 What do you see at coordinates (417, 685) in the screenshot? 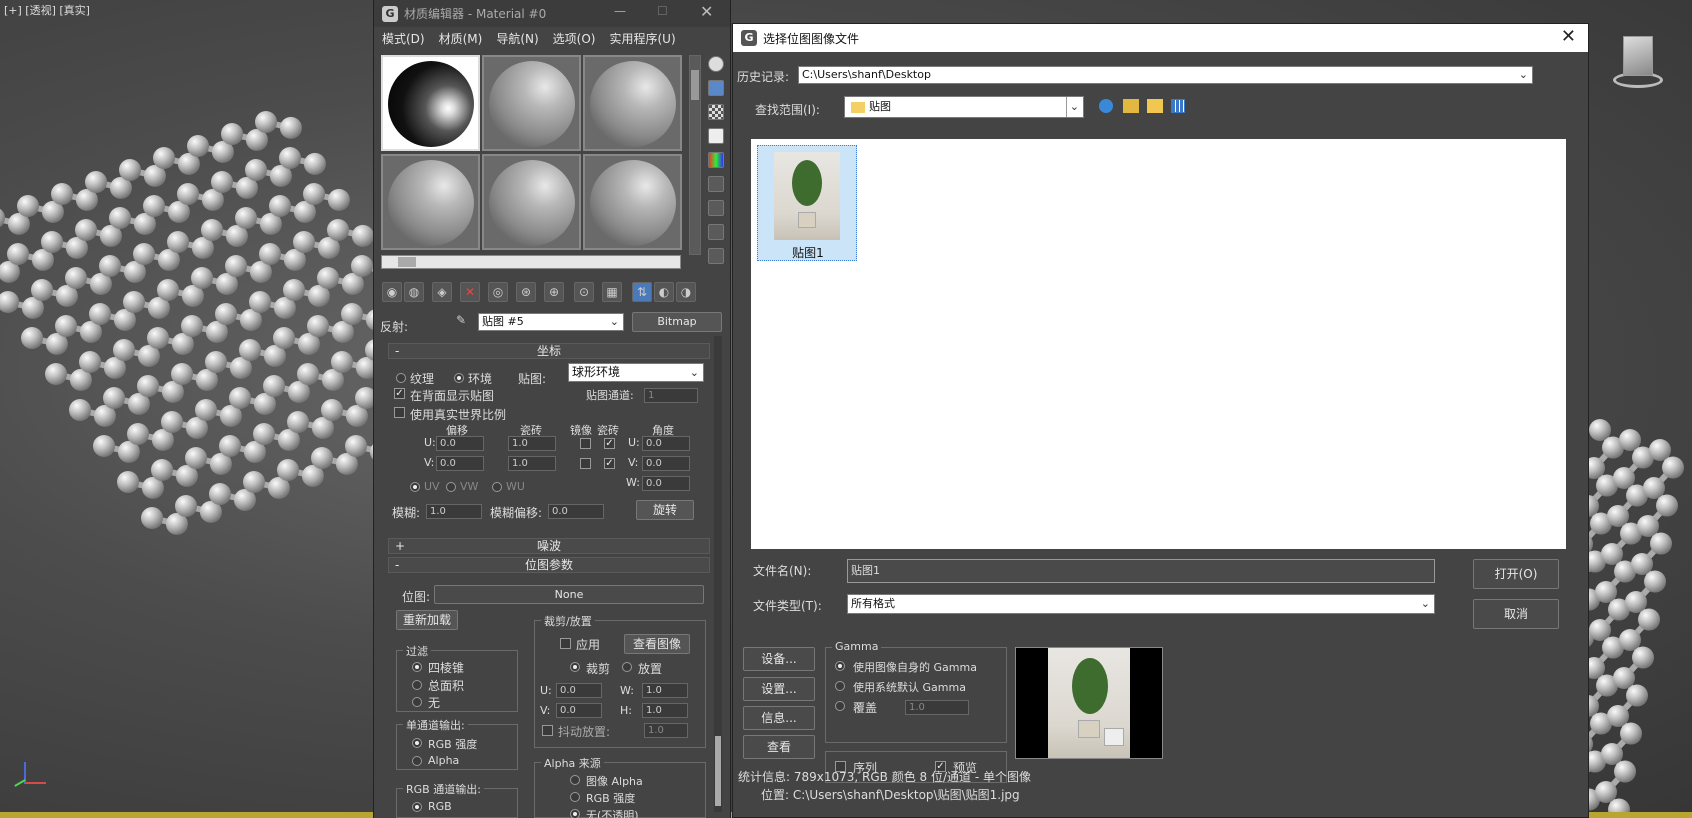
I see `summed-area-radio` at bounding box center [417, 685].